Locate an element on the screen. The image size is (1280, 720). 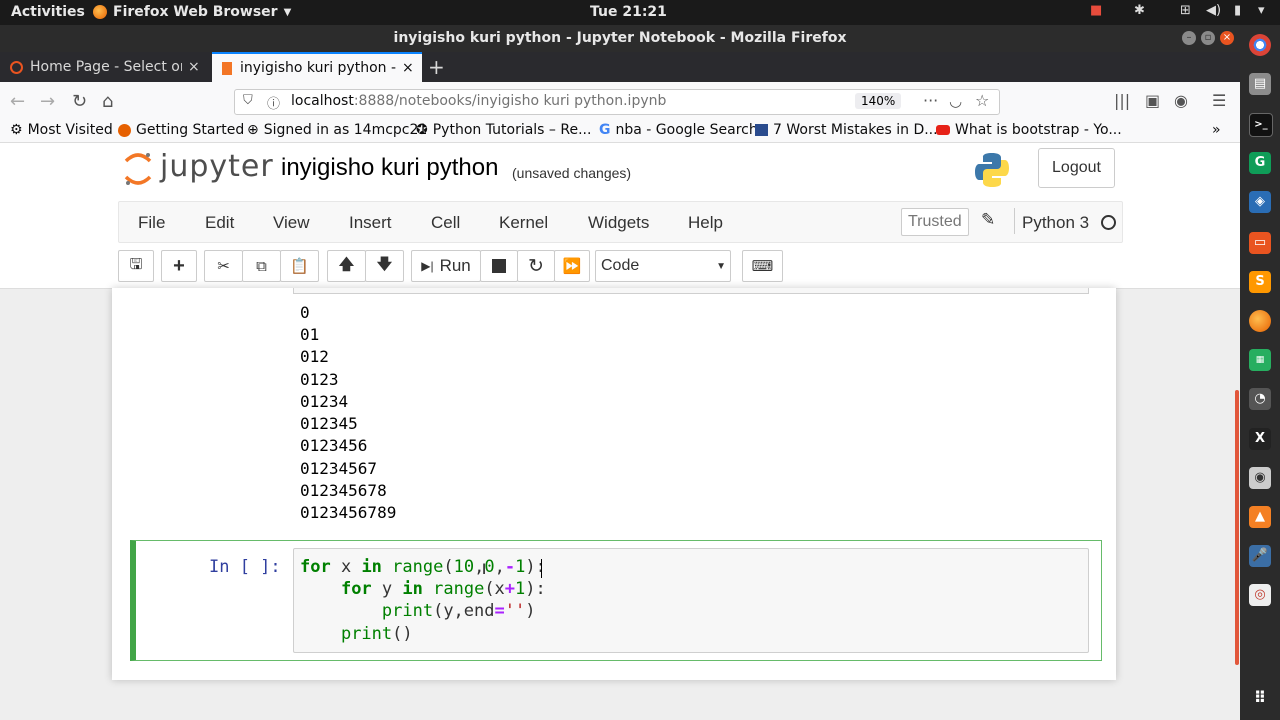
clock: Tue 21:21 is located at coordinates (628, 12).